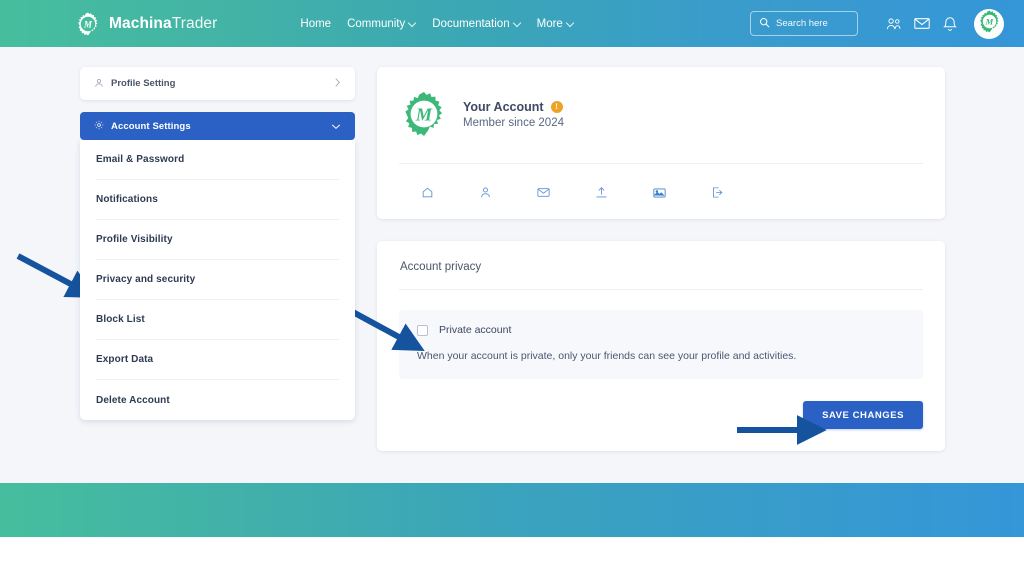 Image resolution: width=1024 pixels, height=577 pixels. I want to click on account-summary-card: M Your Account ! Member since 2024, so click(661, 143).